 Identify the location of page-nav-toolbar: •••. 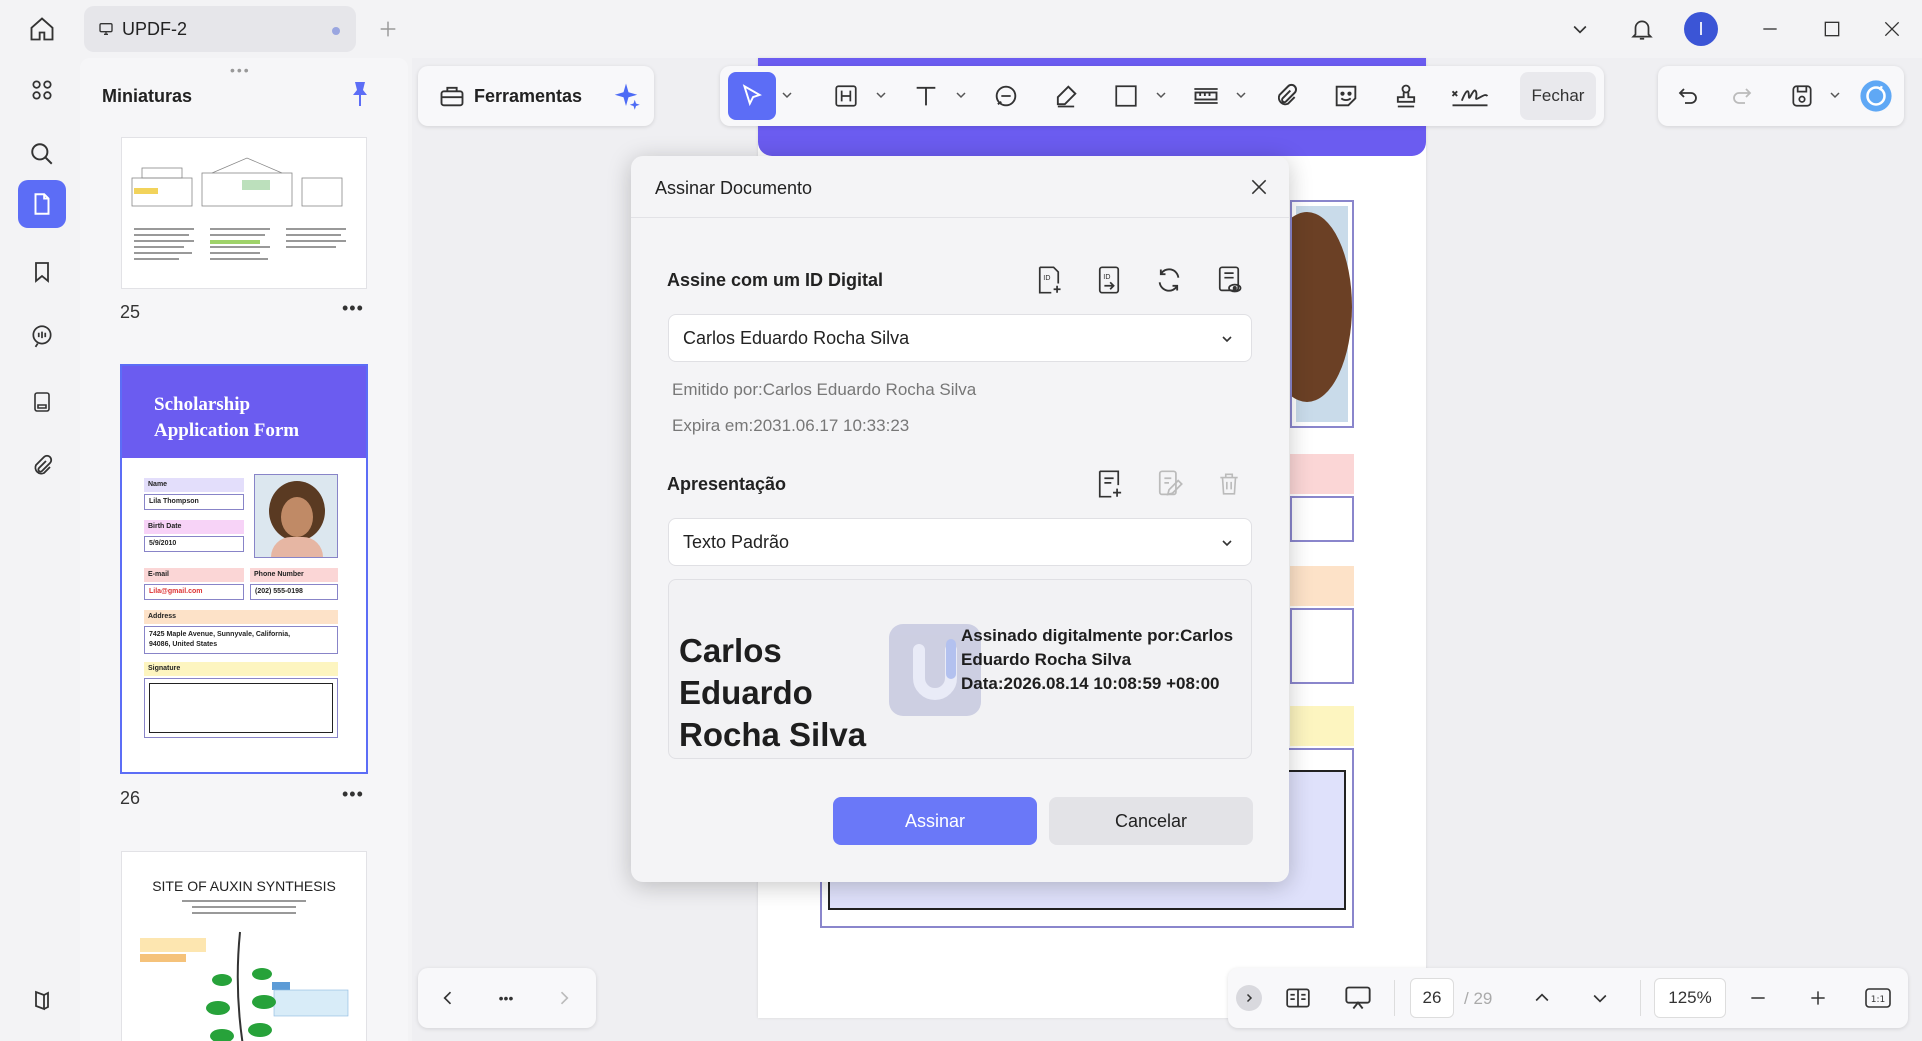
(507, 998).